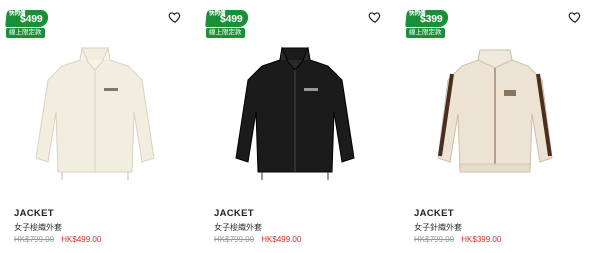  Describe the element at coordinates (438, 227) in the screenshot. I see `product-description: 女子針織外套` at that location.